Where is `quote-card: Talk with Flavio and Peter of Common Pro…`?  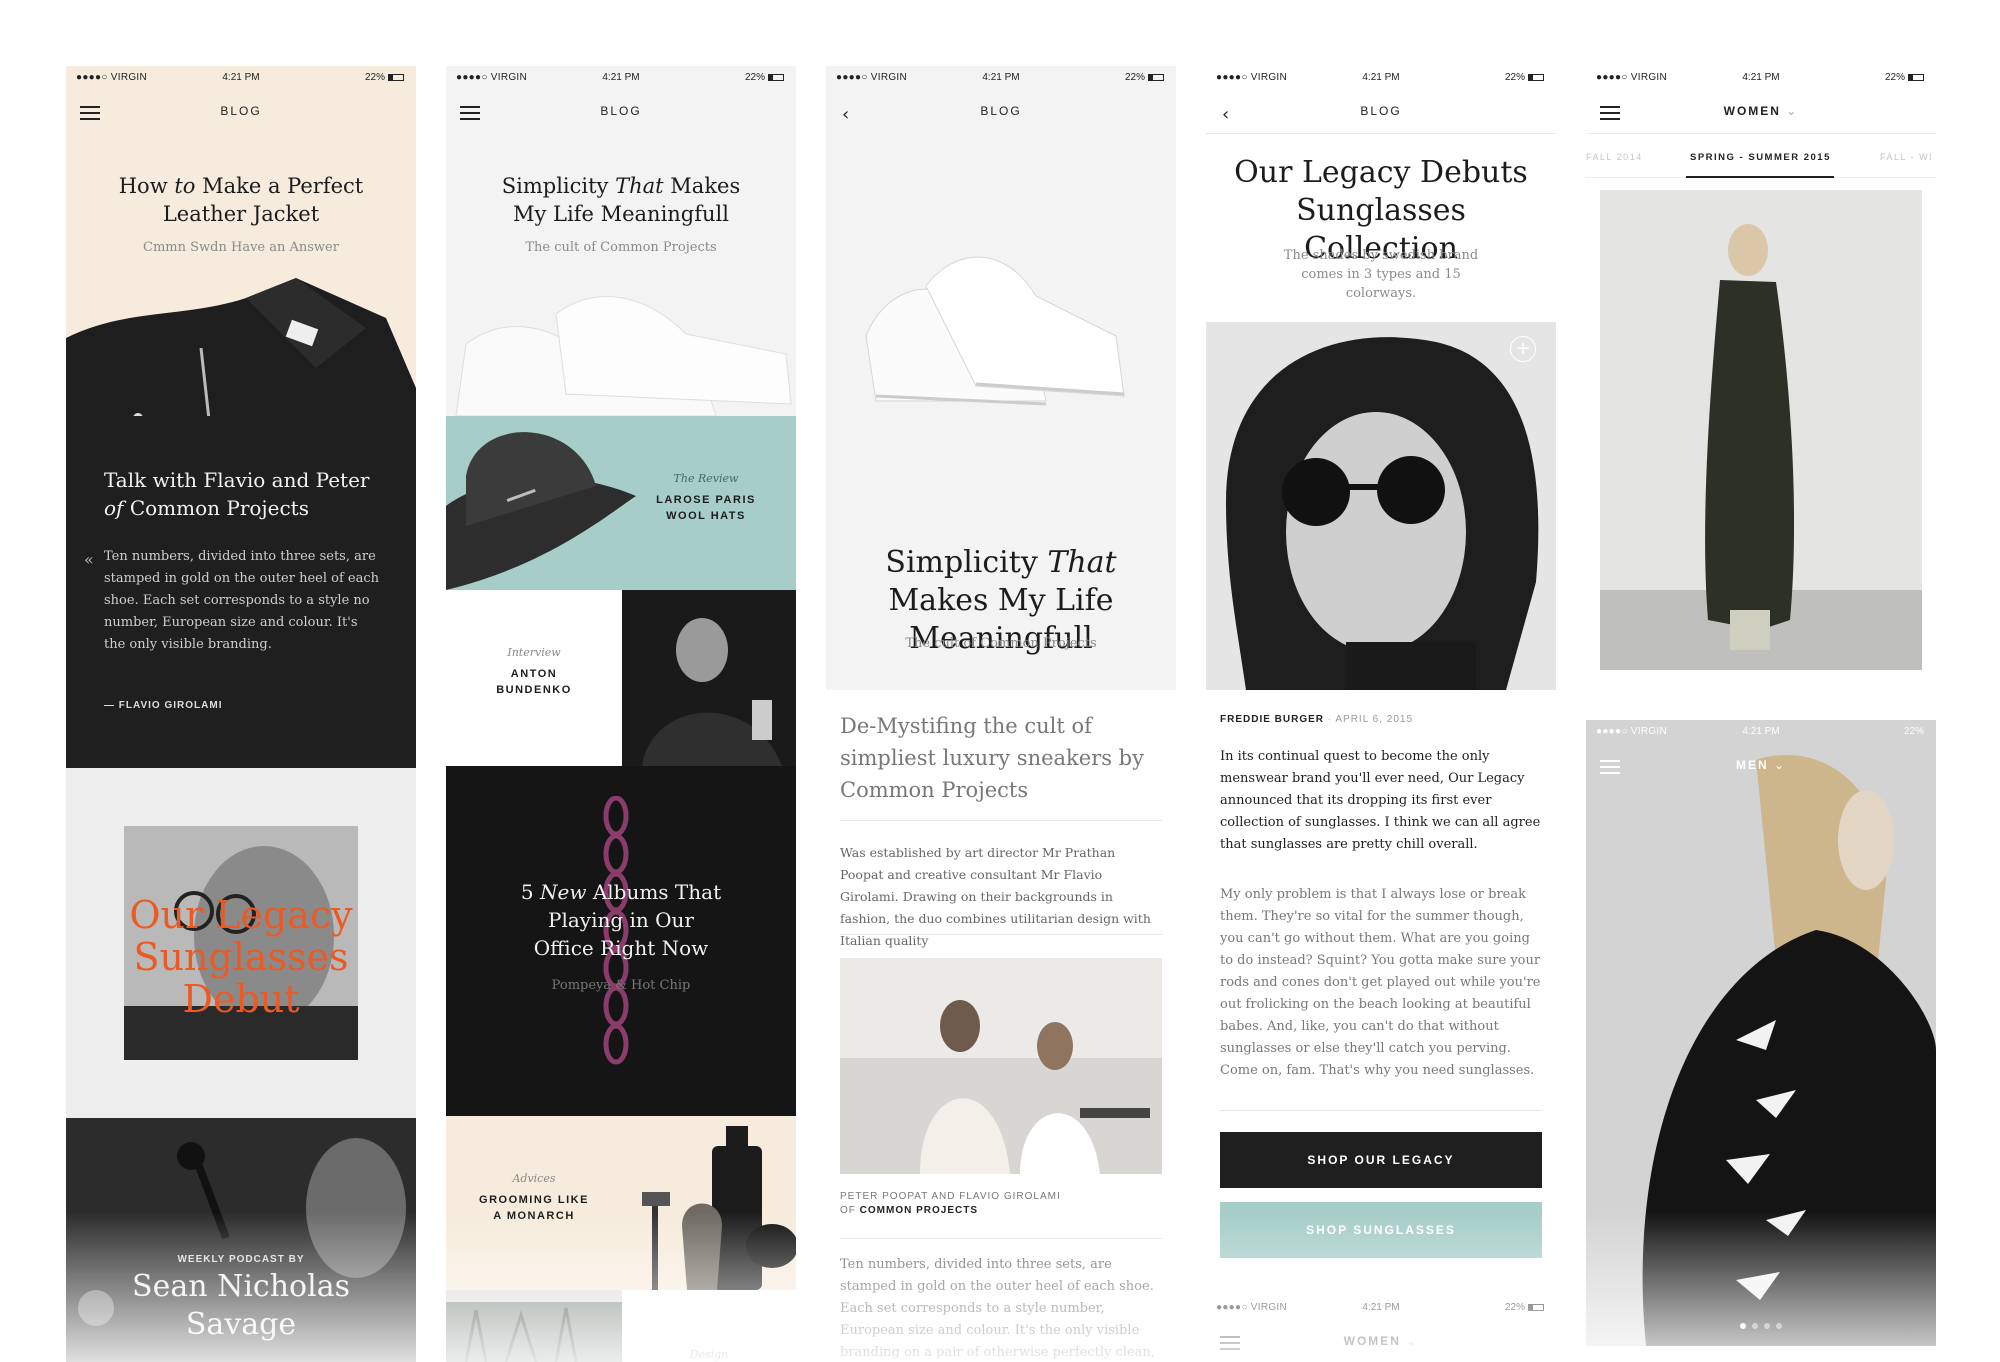 quote-card: Talk with Flavio and Peter of Common Pro… is located at coordinates (241, 592).